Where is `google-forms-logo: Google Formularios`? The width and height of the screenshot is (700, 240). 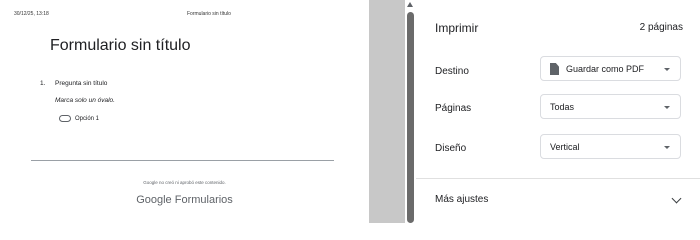
google-forms-logo: Google Formularios is located at coordinates (184, 200).